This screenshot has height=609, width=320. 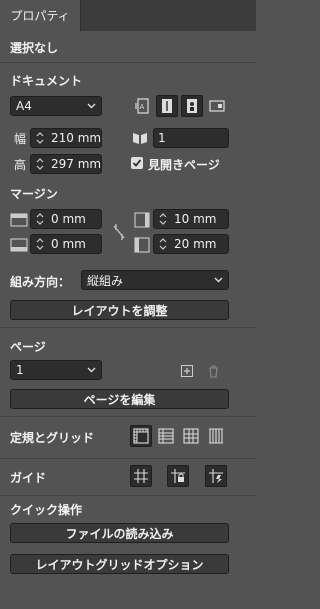 I want to click on page-select-dropdown: 1, so click(x=56, y=370).